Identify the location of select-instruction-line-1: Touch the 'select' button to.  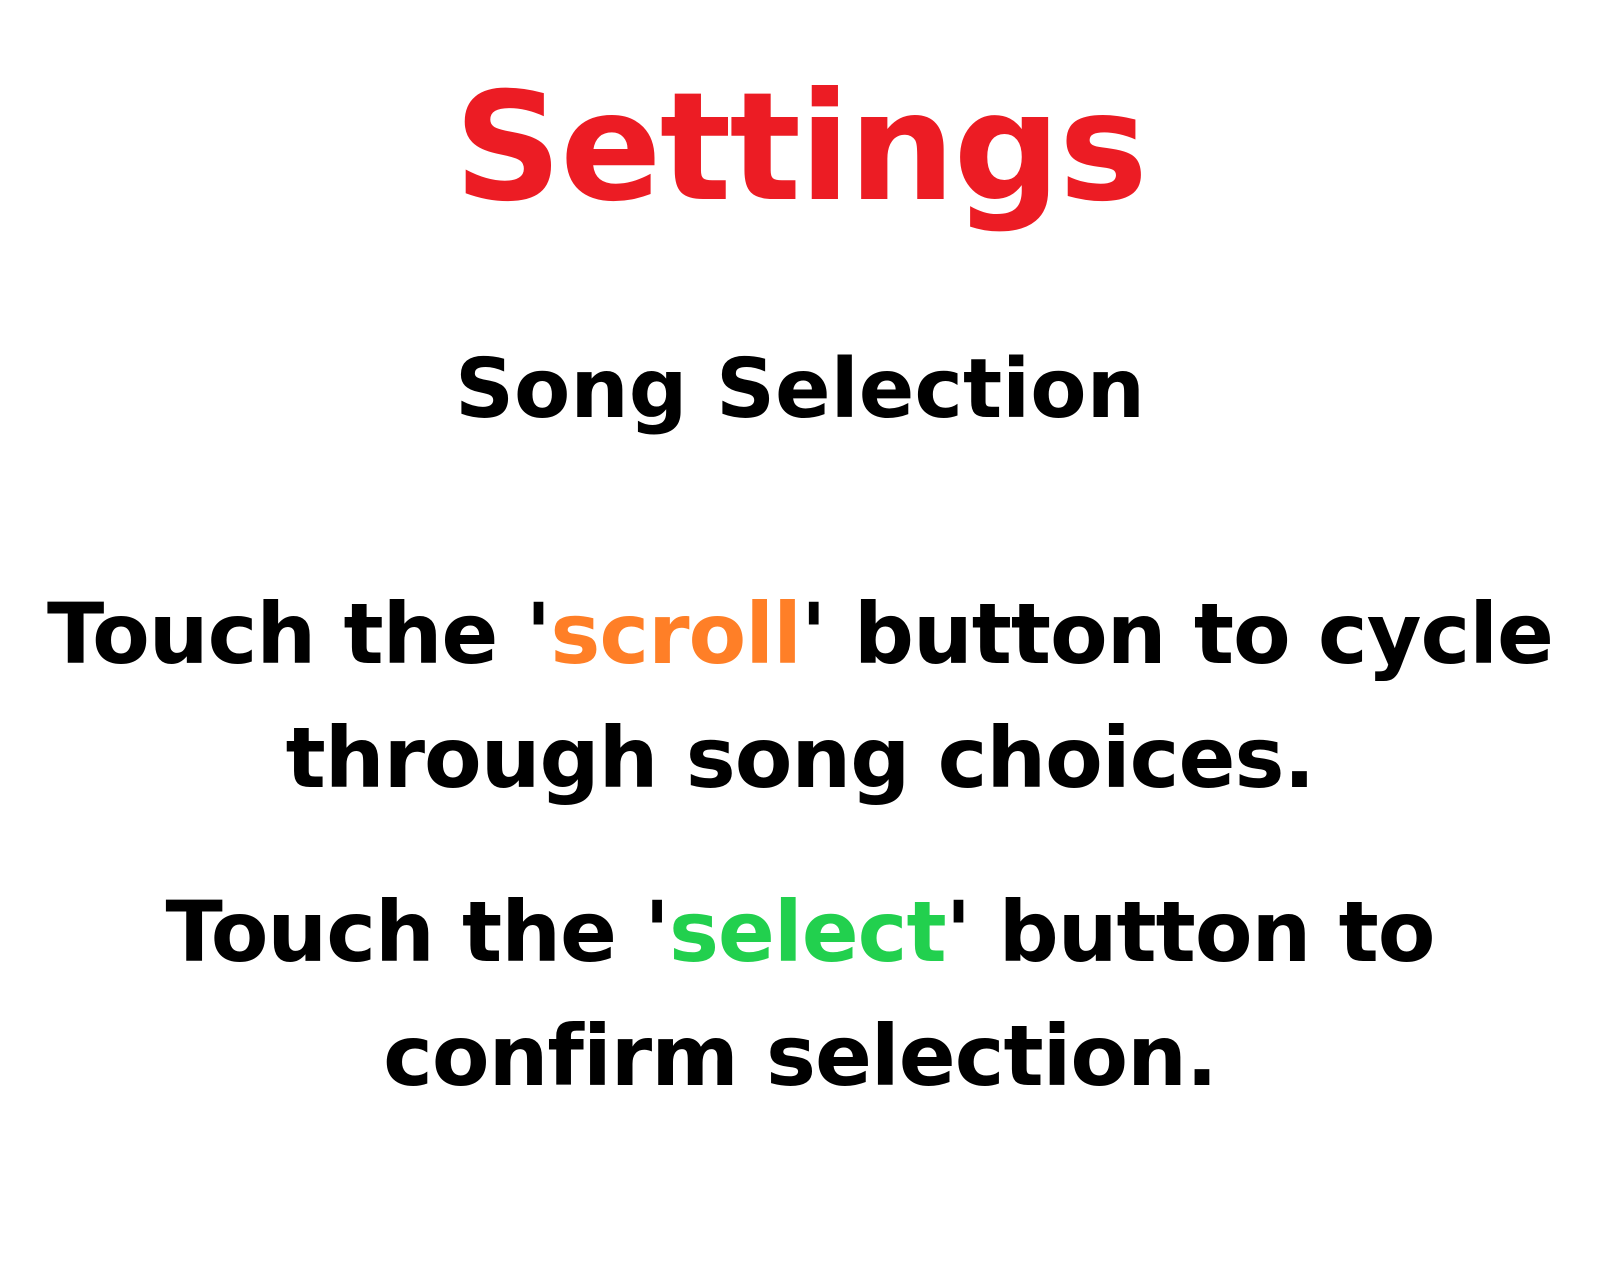
(800, 932).